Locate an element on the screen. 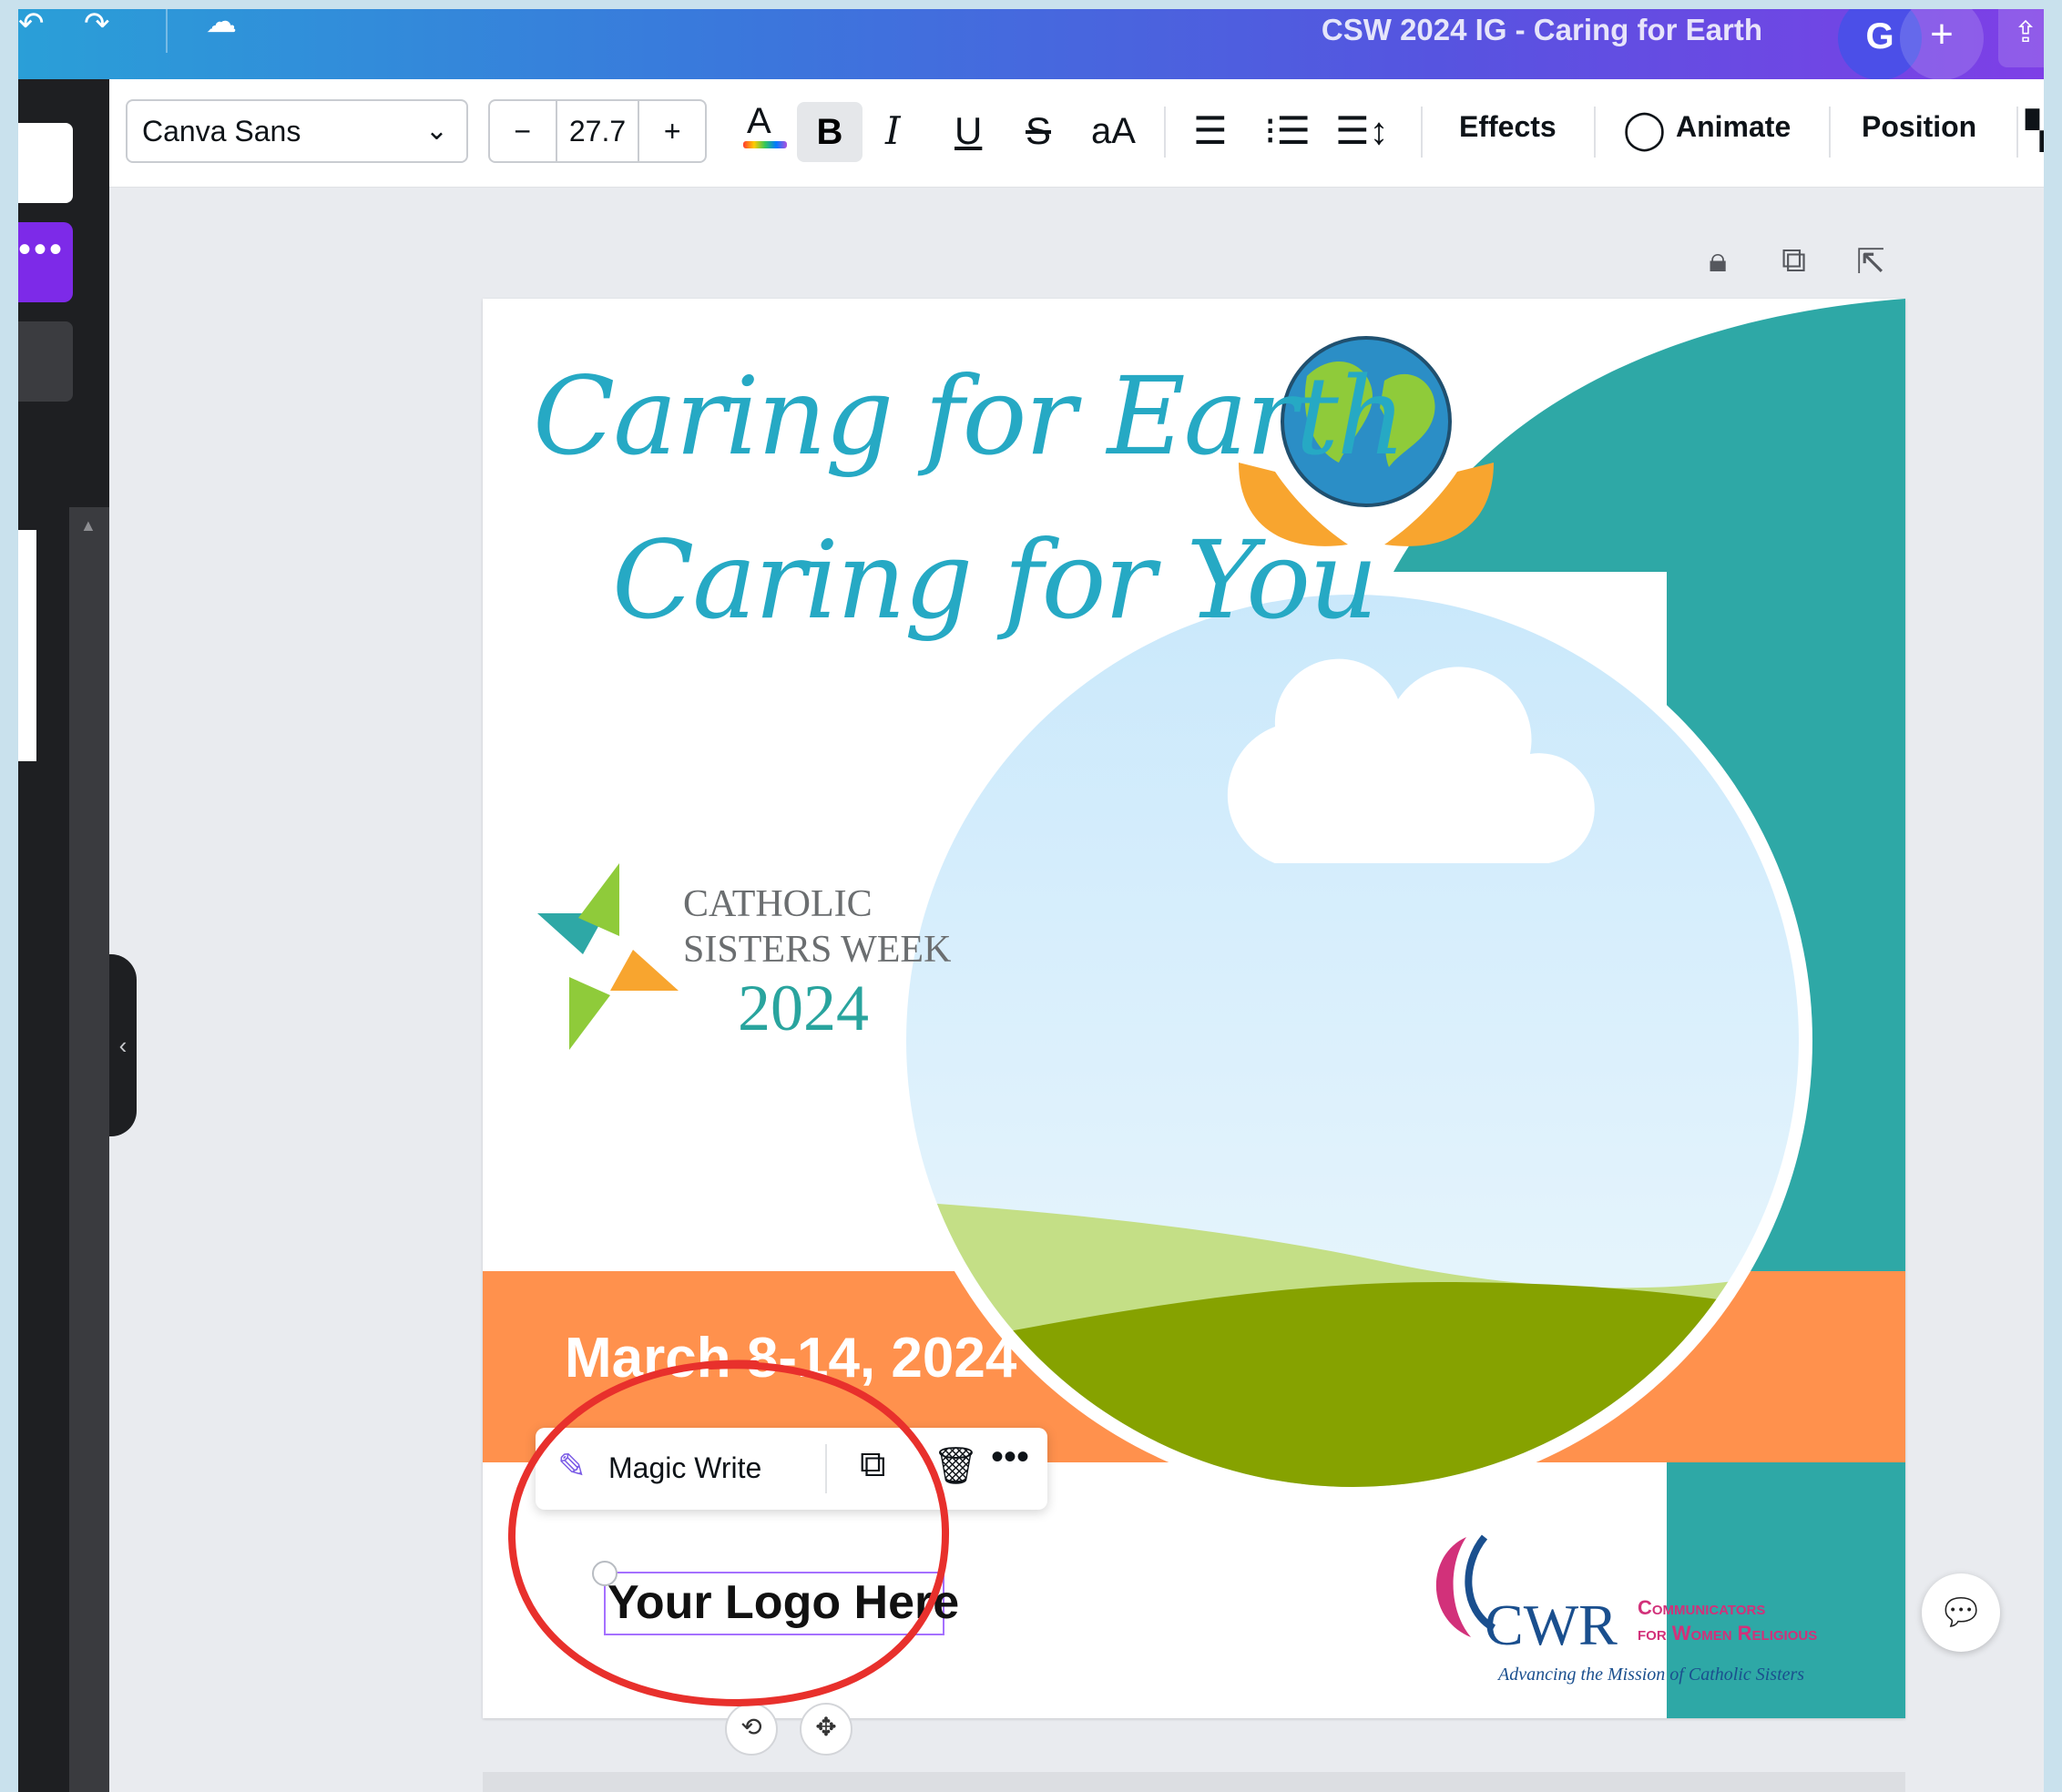  increase-font-size-button: + is located at coordinates (672, 131).